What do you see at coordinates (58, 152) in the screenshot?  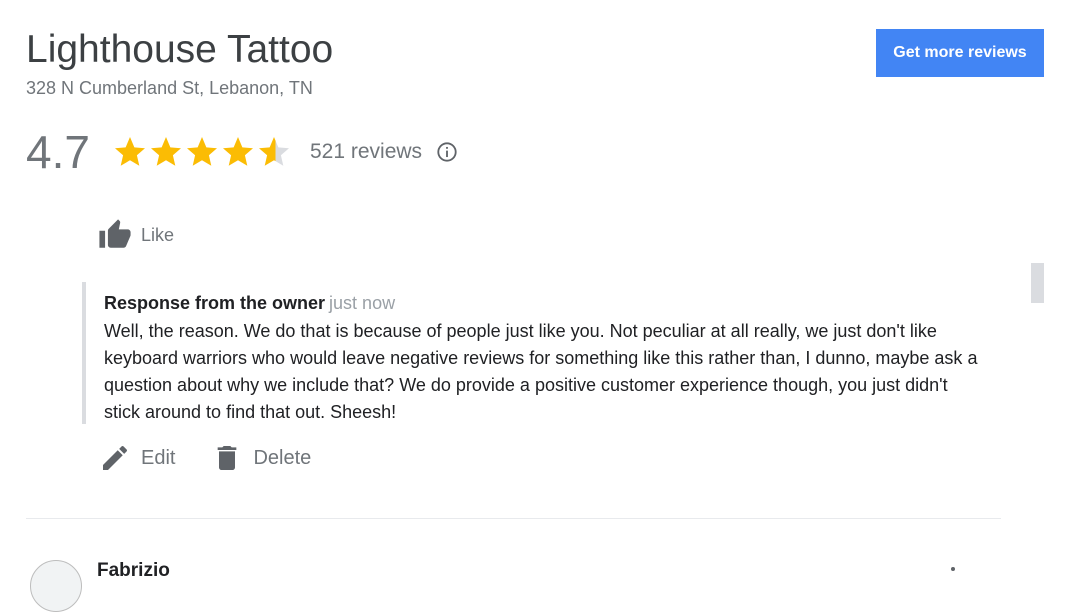 I see `rating-value: 4.7` at bounding box center [58, 152].